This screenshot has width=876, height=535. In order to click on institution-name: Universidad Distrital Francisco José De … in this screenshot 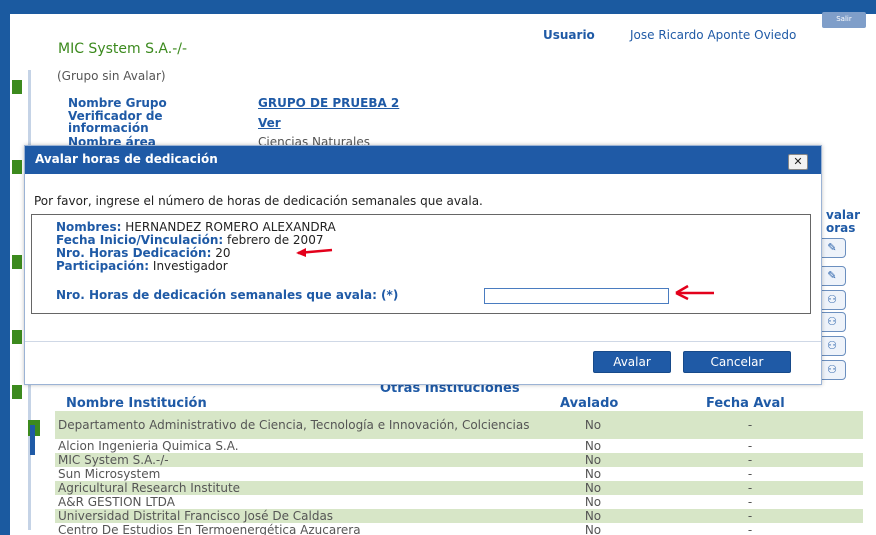, I will do `click(302, 516)`.